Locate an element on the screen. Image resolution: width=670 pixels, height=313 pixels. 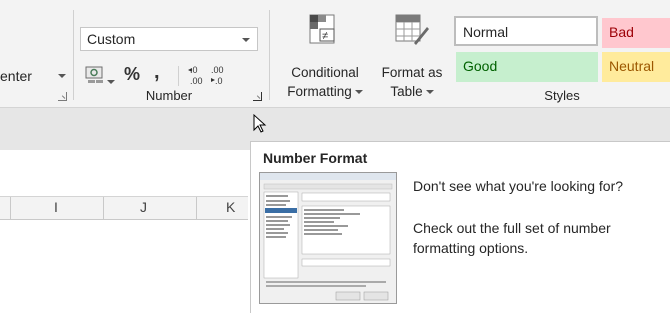
format-as-table-label: Format as Table is located at coordinates (412, 82).